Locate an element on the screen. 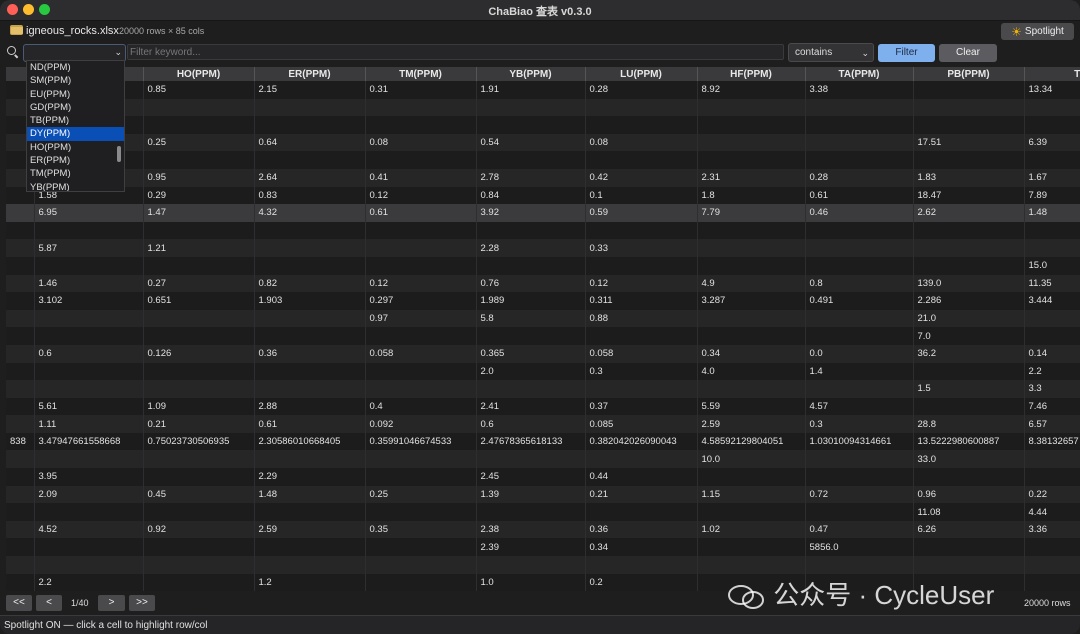  table-cell: 21.0 is located at coordinates (969, 318).